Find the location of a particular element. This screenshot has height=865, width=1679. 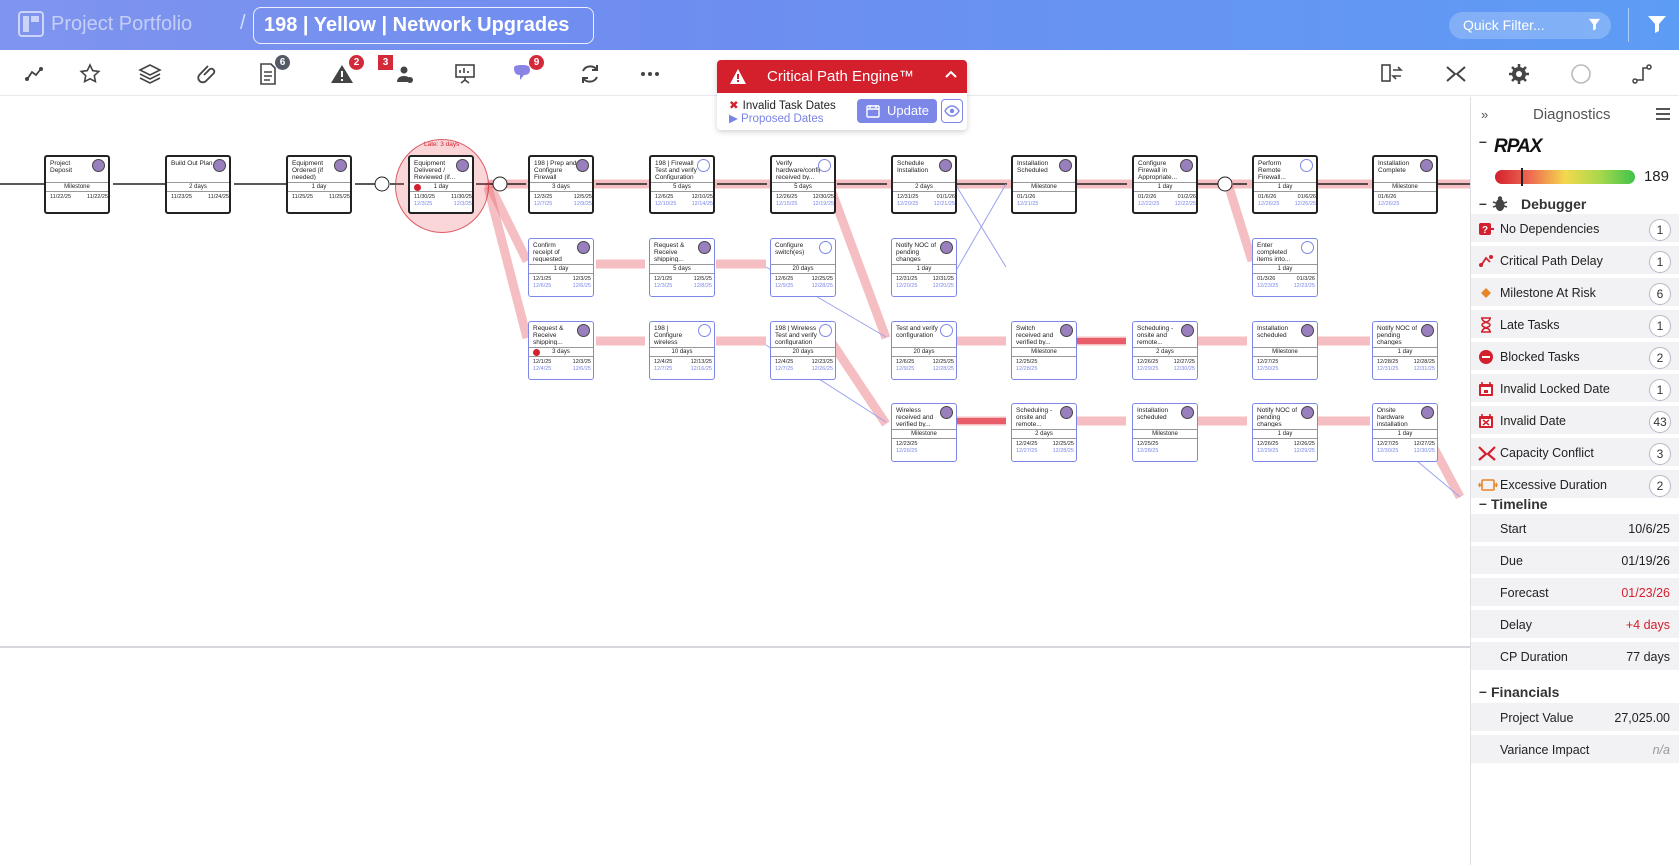

presentation-icon is located at coordinates (465, 74).